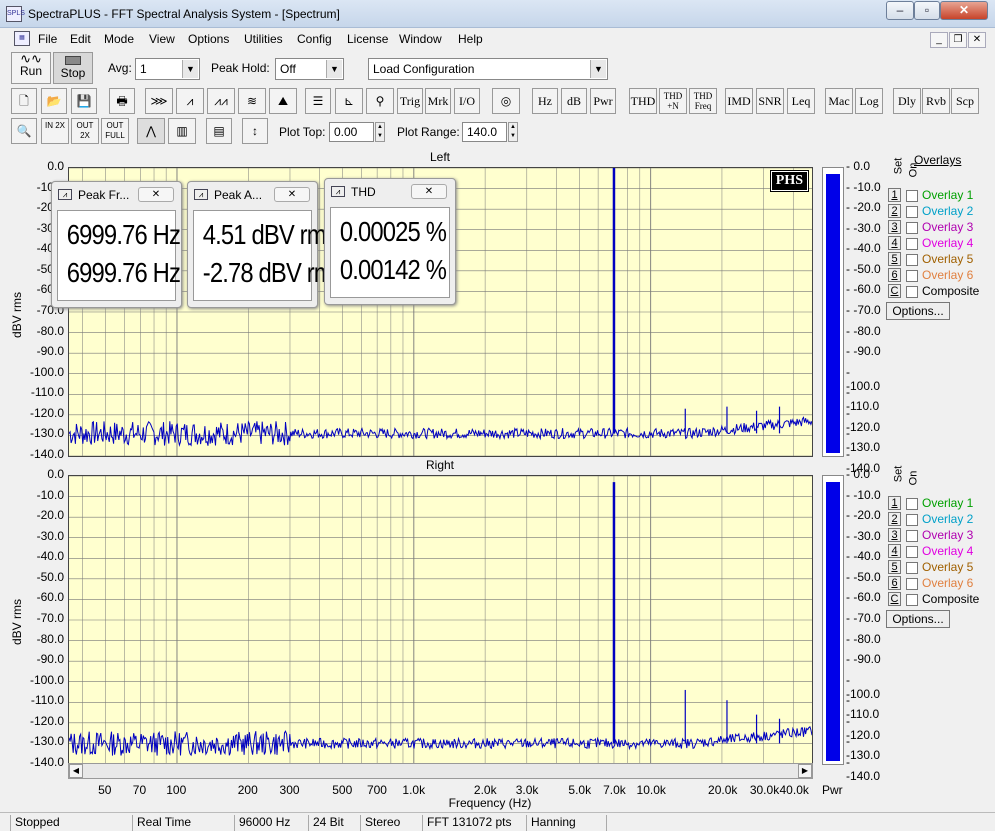 This screenshot has width=995, height=831. What do you see at coordinates (73, 68) in the screenshot?
I see `stop-button: Stop` at bounding box center [73, 68].